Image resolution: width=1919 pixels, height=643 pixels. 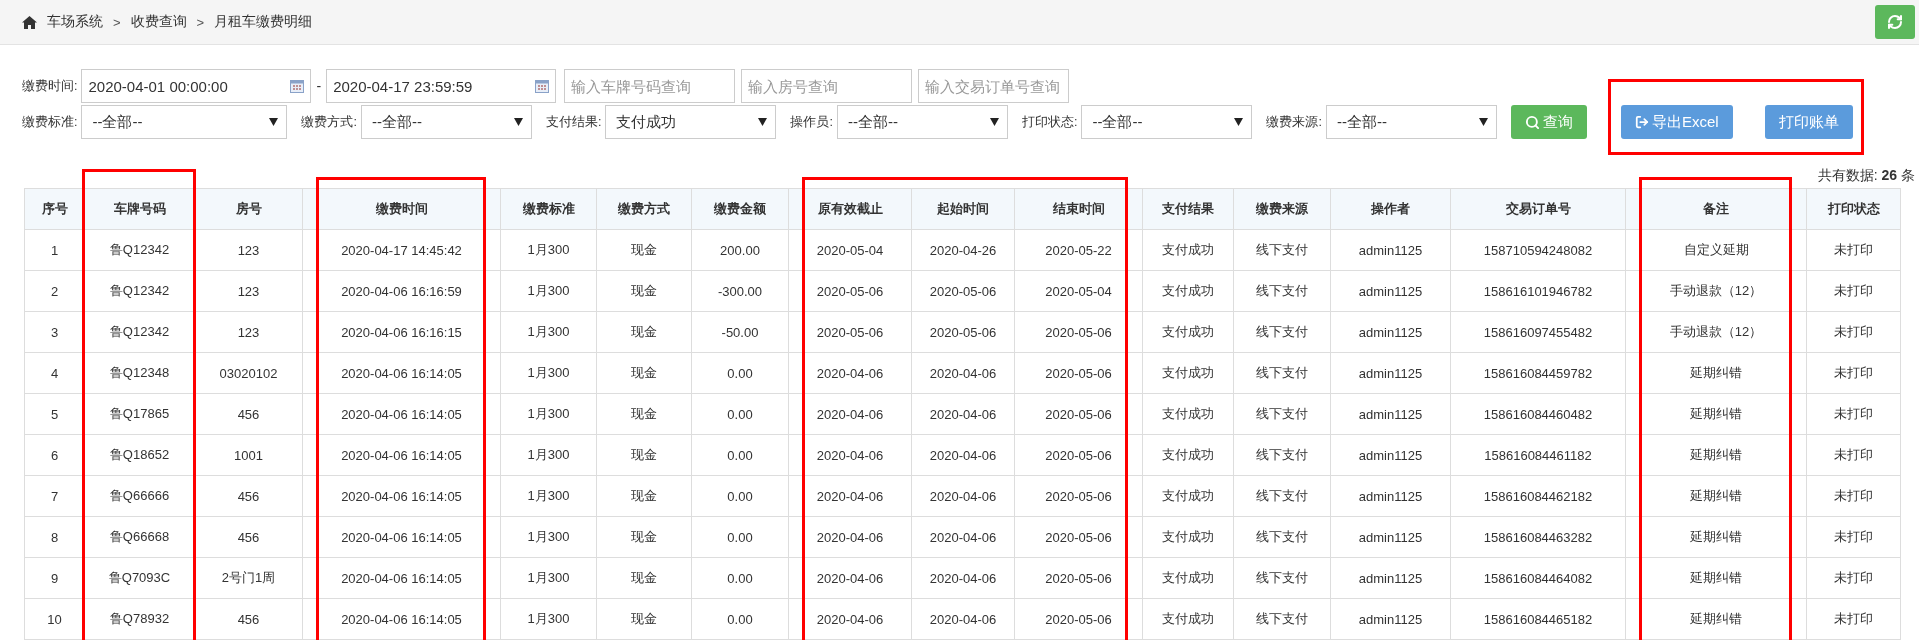 What do you see at coordinates (329, 122) in the screenshot?
I see `filter-label: 缴费方式:` at bounding box center [329, 122].